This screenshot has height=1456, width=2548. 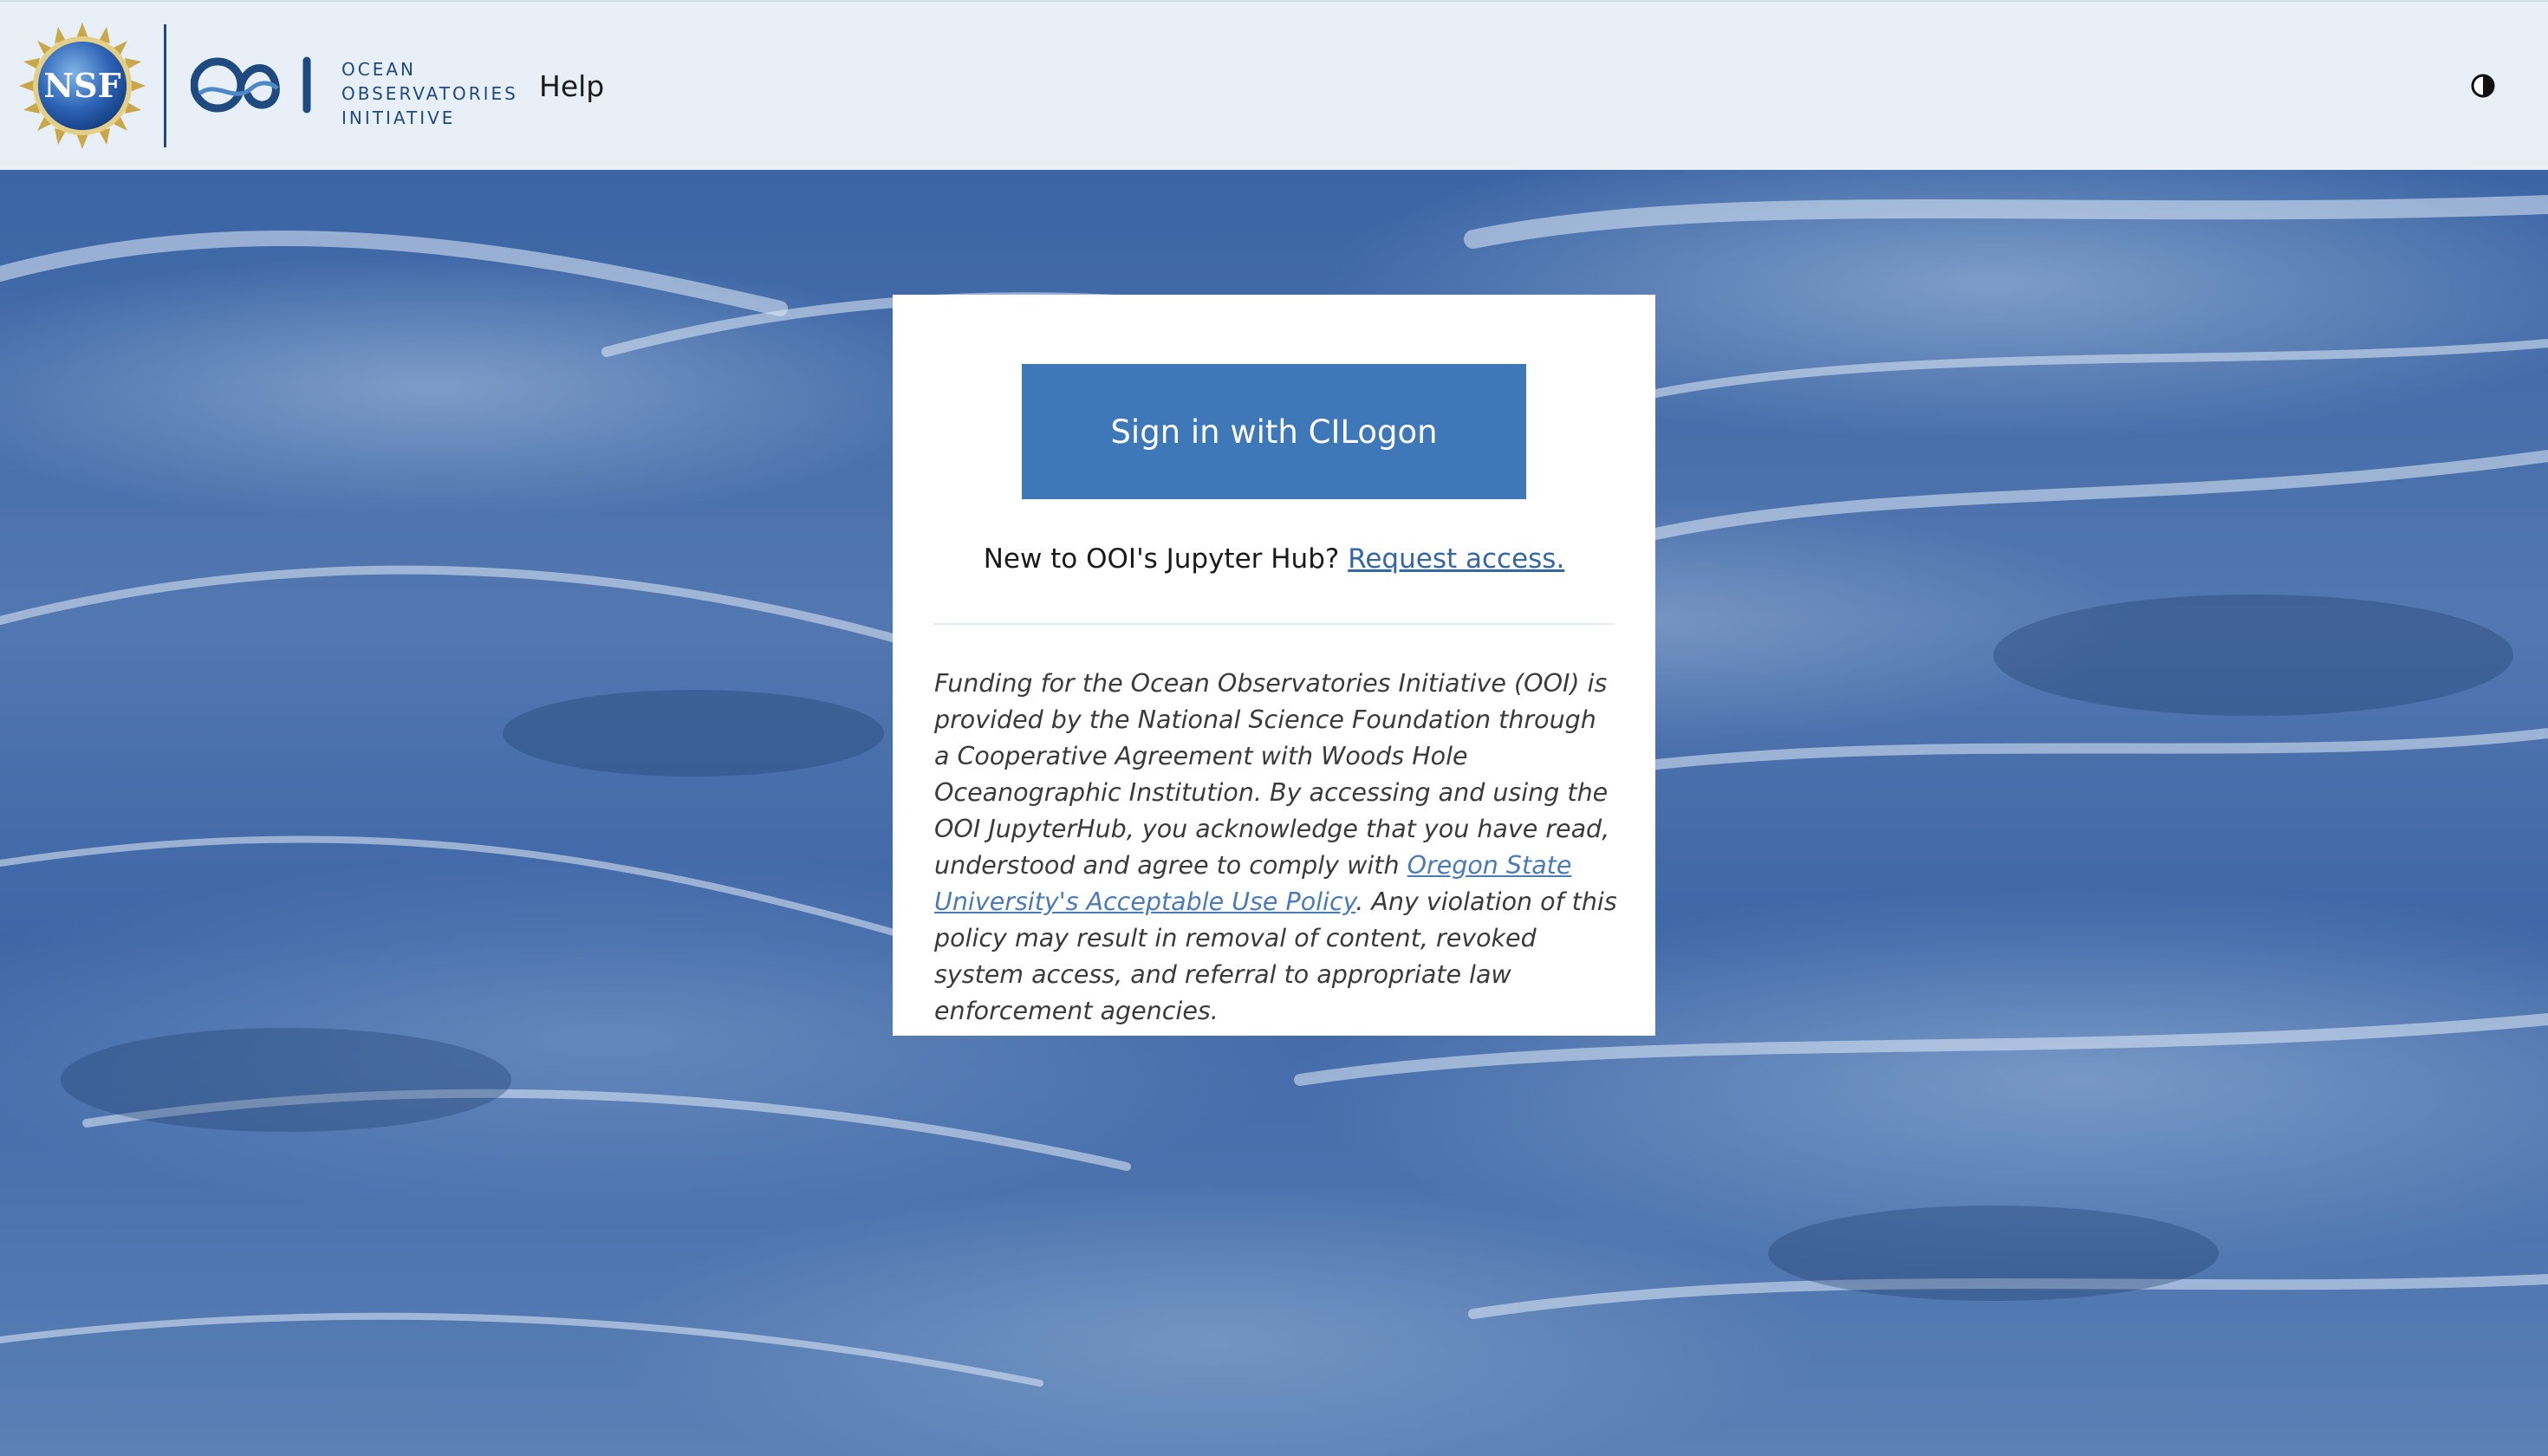 I want to click on ooi-logo-text: OCEAN OBSERVATORIES INITIATIVE, so click(x=429, y=93).